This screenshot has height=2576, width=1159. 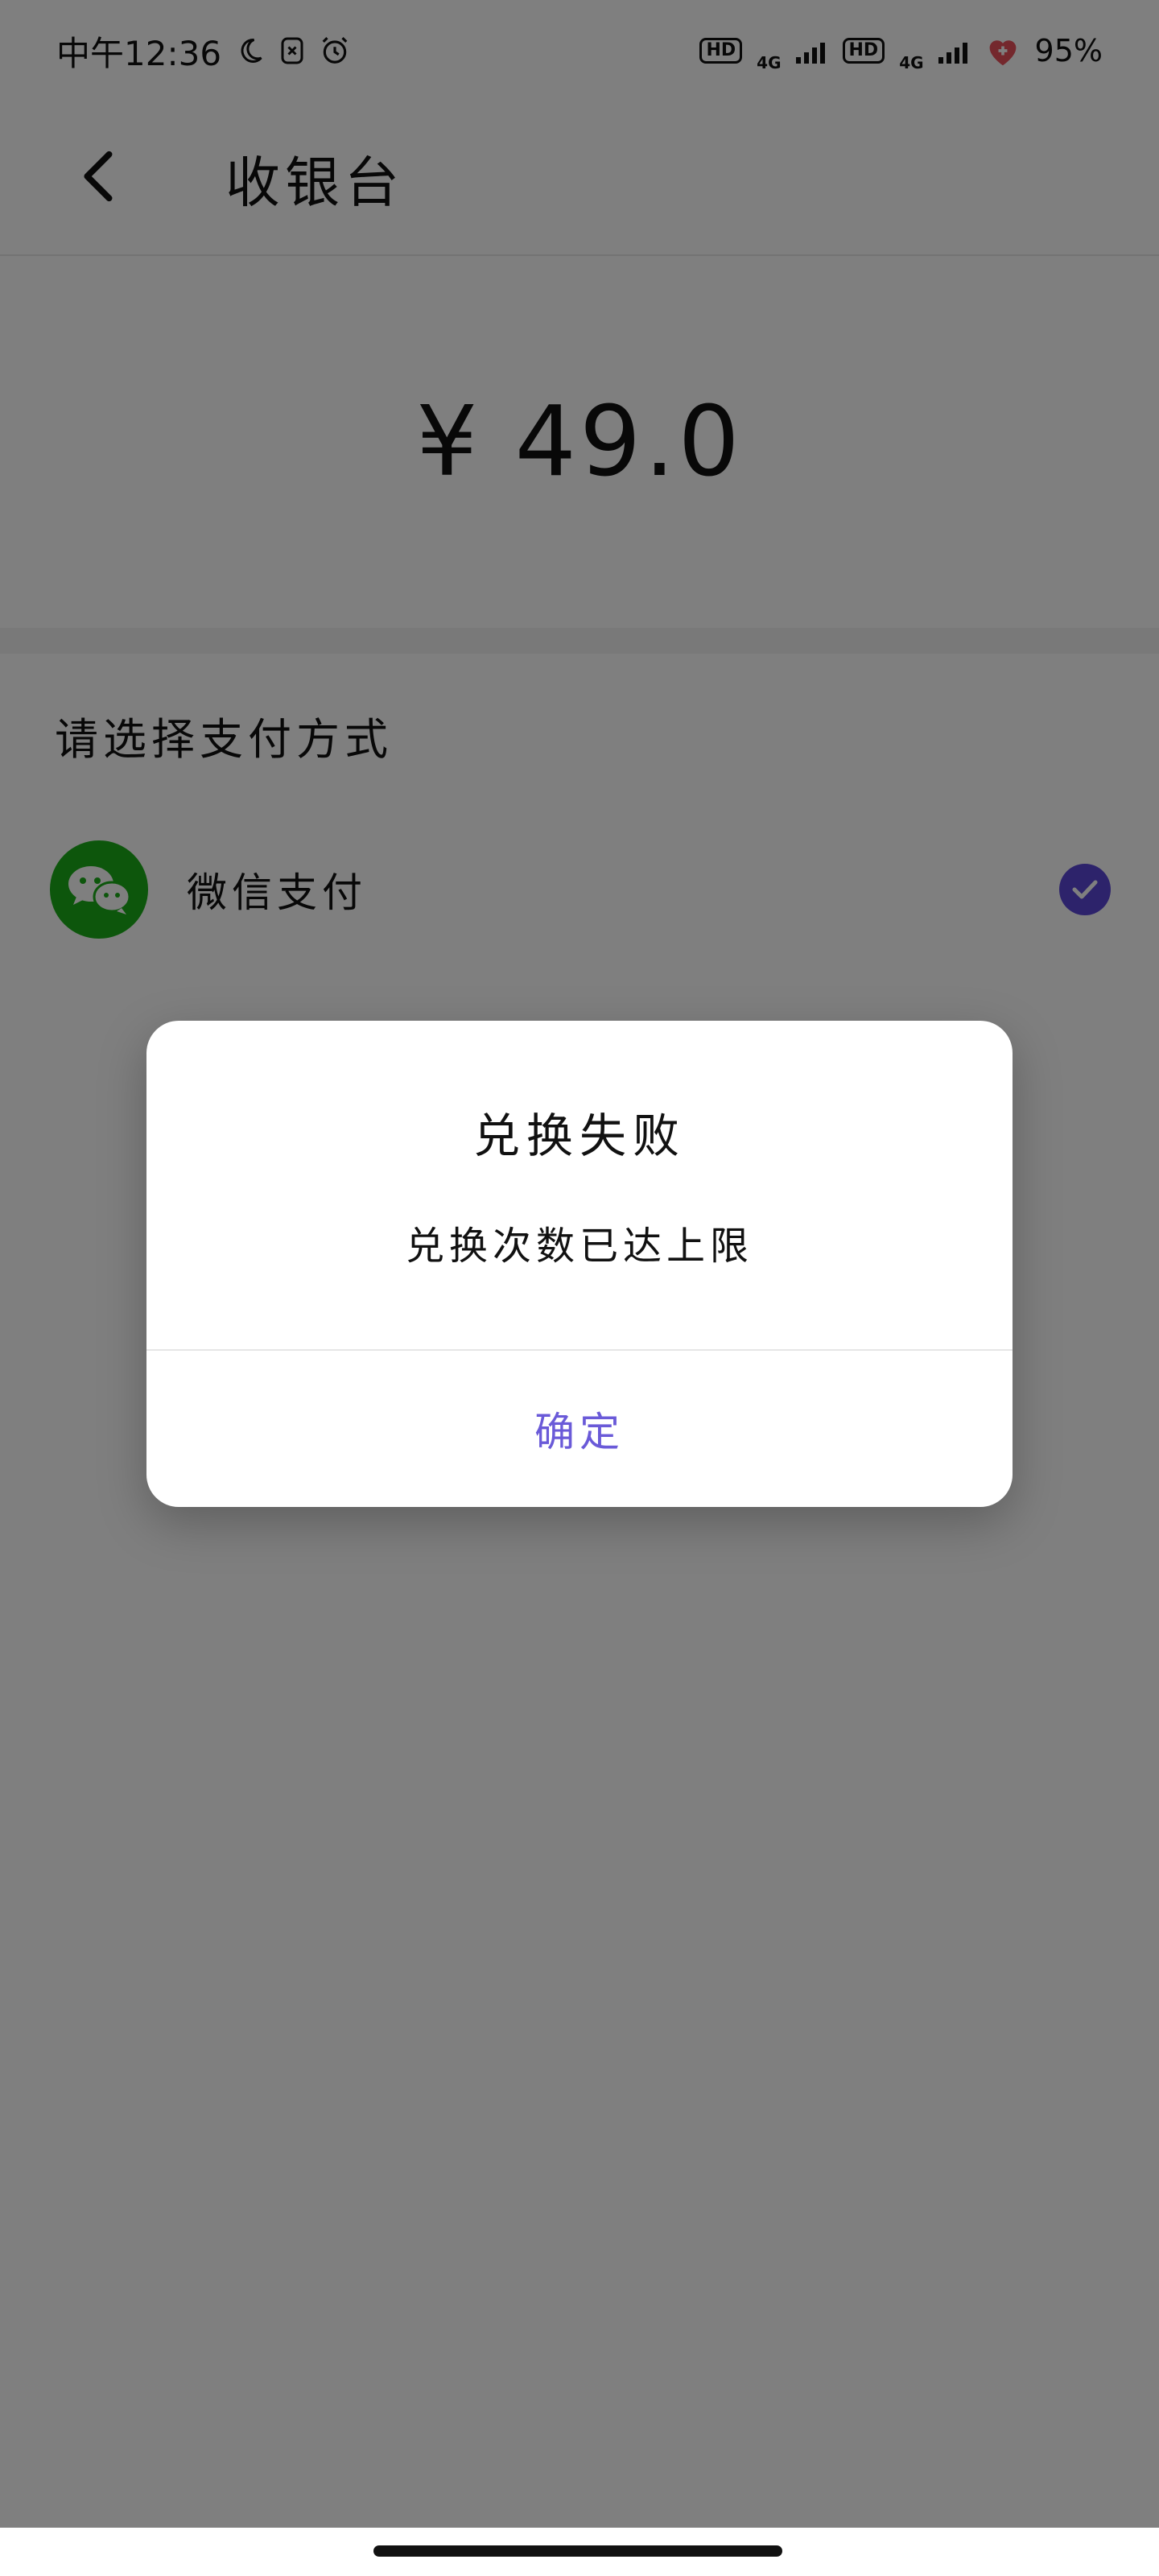 I want to click on dialog-message: 兑换次数已达上限, so click(x=579, y=1246).